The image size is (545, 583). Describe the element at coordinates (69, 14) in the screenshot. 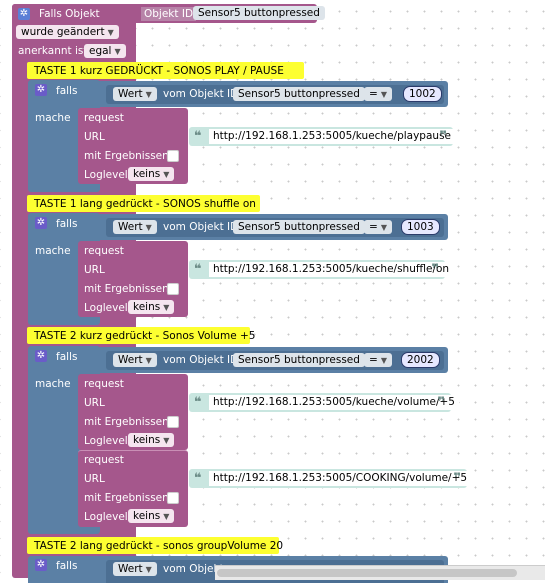

I see `falls-objekt-label: Falls Objekt` at that location.